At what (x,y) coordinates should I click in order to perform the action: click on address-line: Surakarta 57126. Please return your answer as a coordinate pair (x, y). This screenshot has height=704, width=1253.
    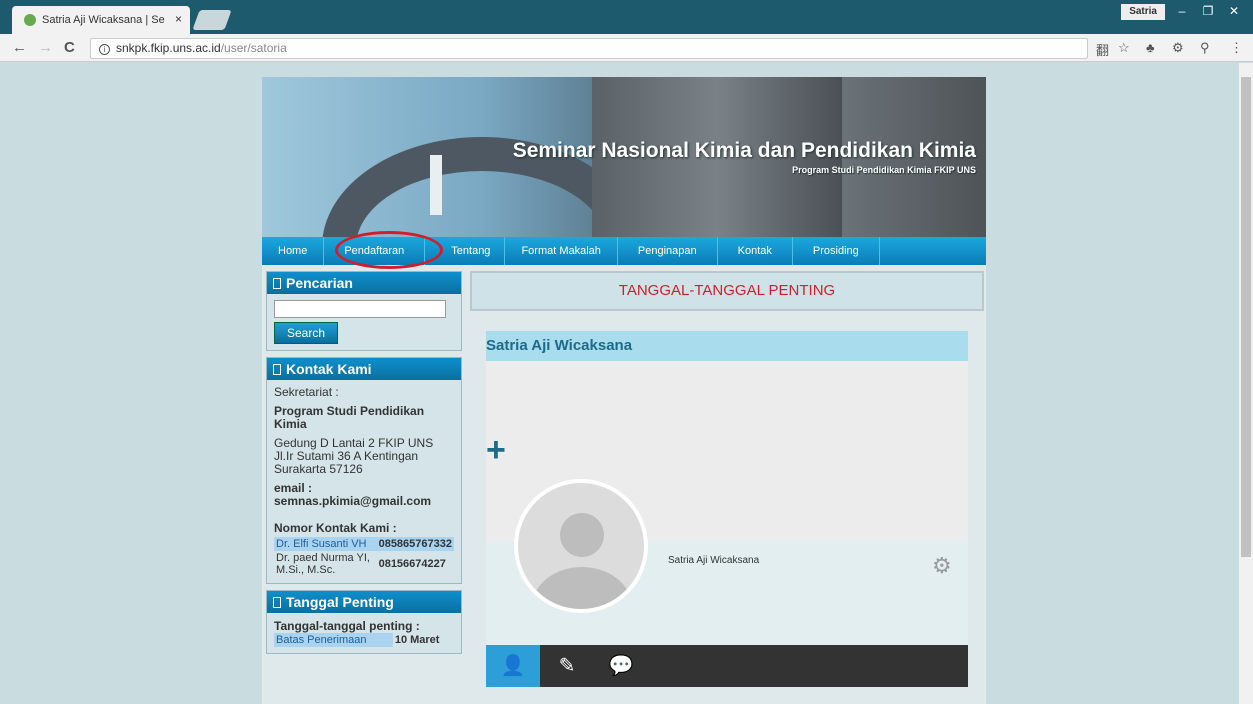
    Looking at the image, I should click on (318, 469).